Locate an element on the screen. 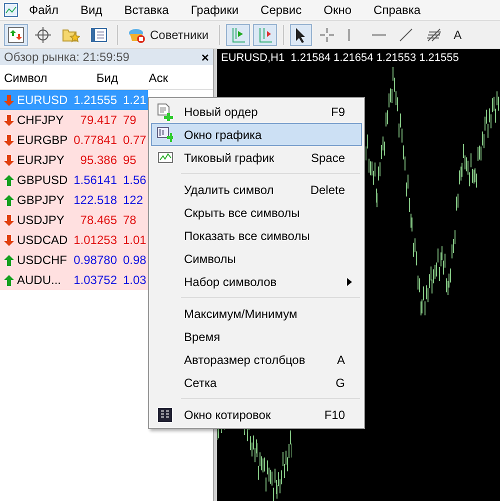 This screenshot has height=501, width=500. shortcut-label: Space is located at coordinates (328, 157).